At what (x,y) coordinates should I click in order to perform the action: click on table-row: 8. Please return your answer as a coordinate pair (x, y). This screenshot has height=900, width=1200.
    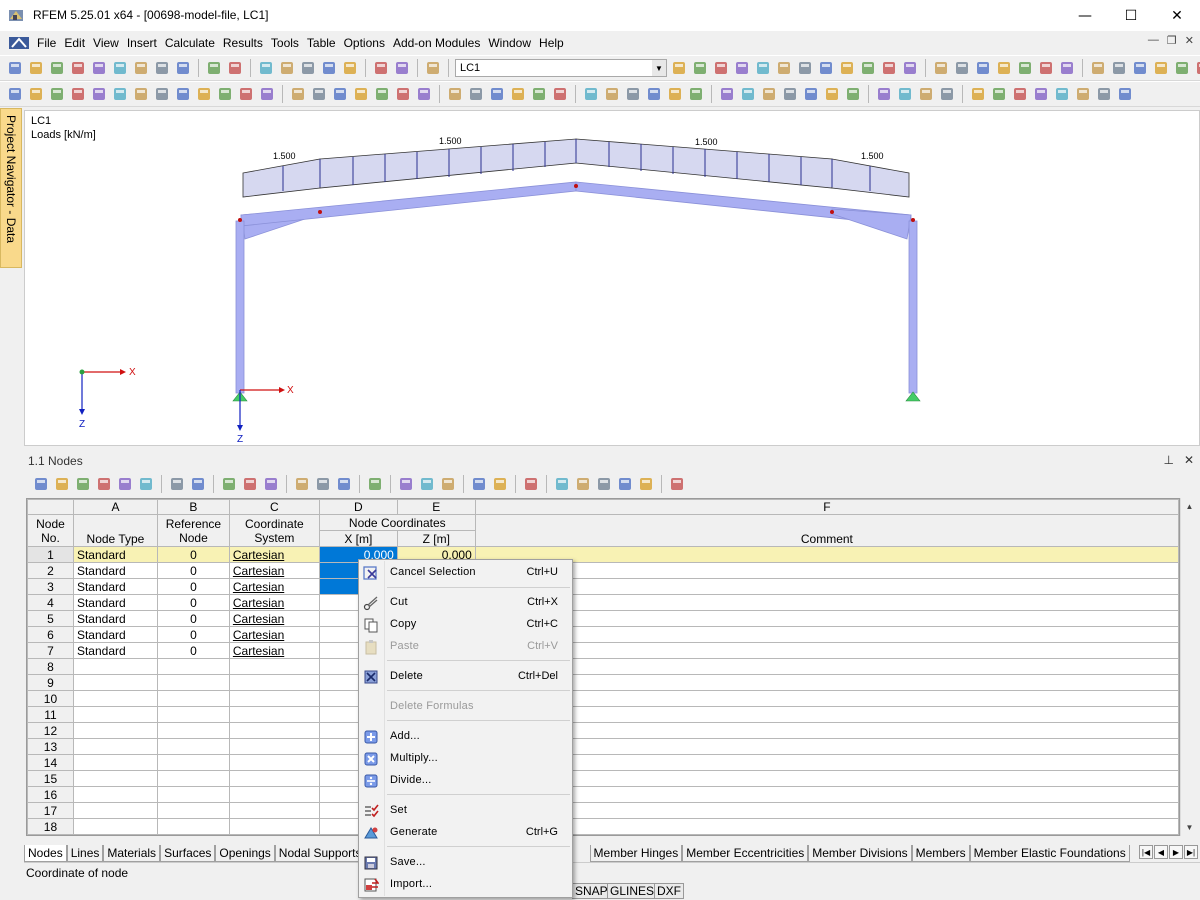
    Looking at the image, I should click on (603, 666).